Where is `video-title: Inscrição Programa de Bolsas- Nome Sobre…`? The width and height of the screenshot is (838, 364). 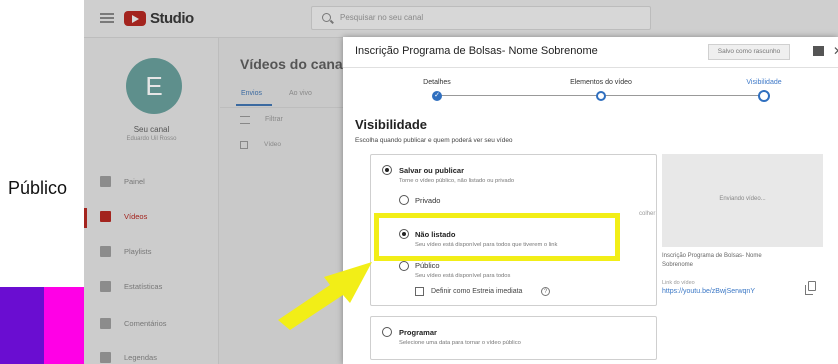
video-title: Inscrição Programa de Bolsas- Nome Sobre… is located at coordinates (712, 260).